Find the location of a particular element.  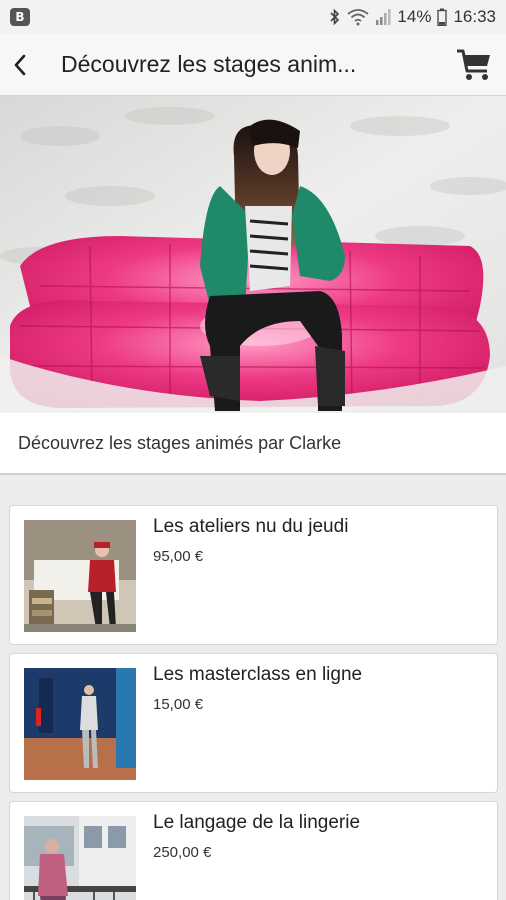

shopping-cart-icon is located at coordinates (473, 64).